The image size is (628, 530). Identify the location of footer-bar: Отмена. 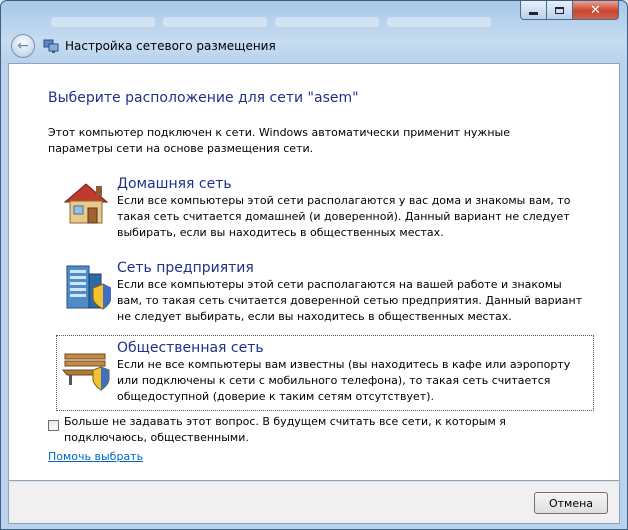
(314, 502).